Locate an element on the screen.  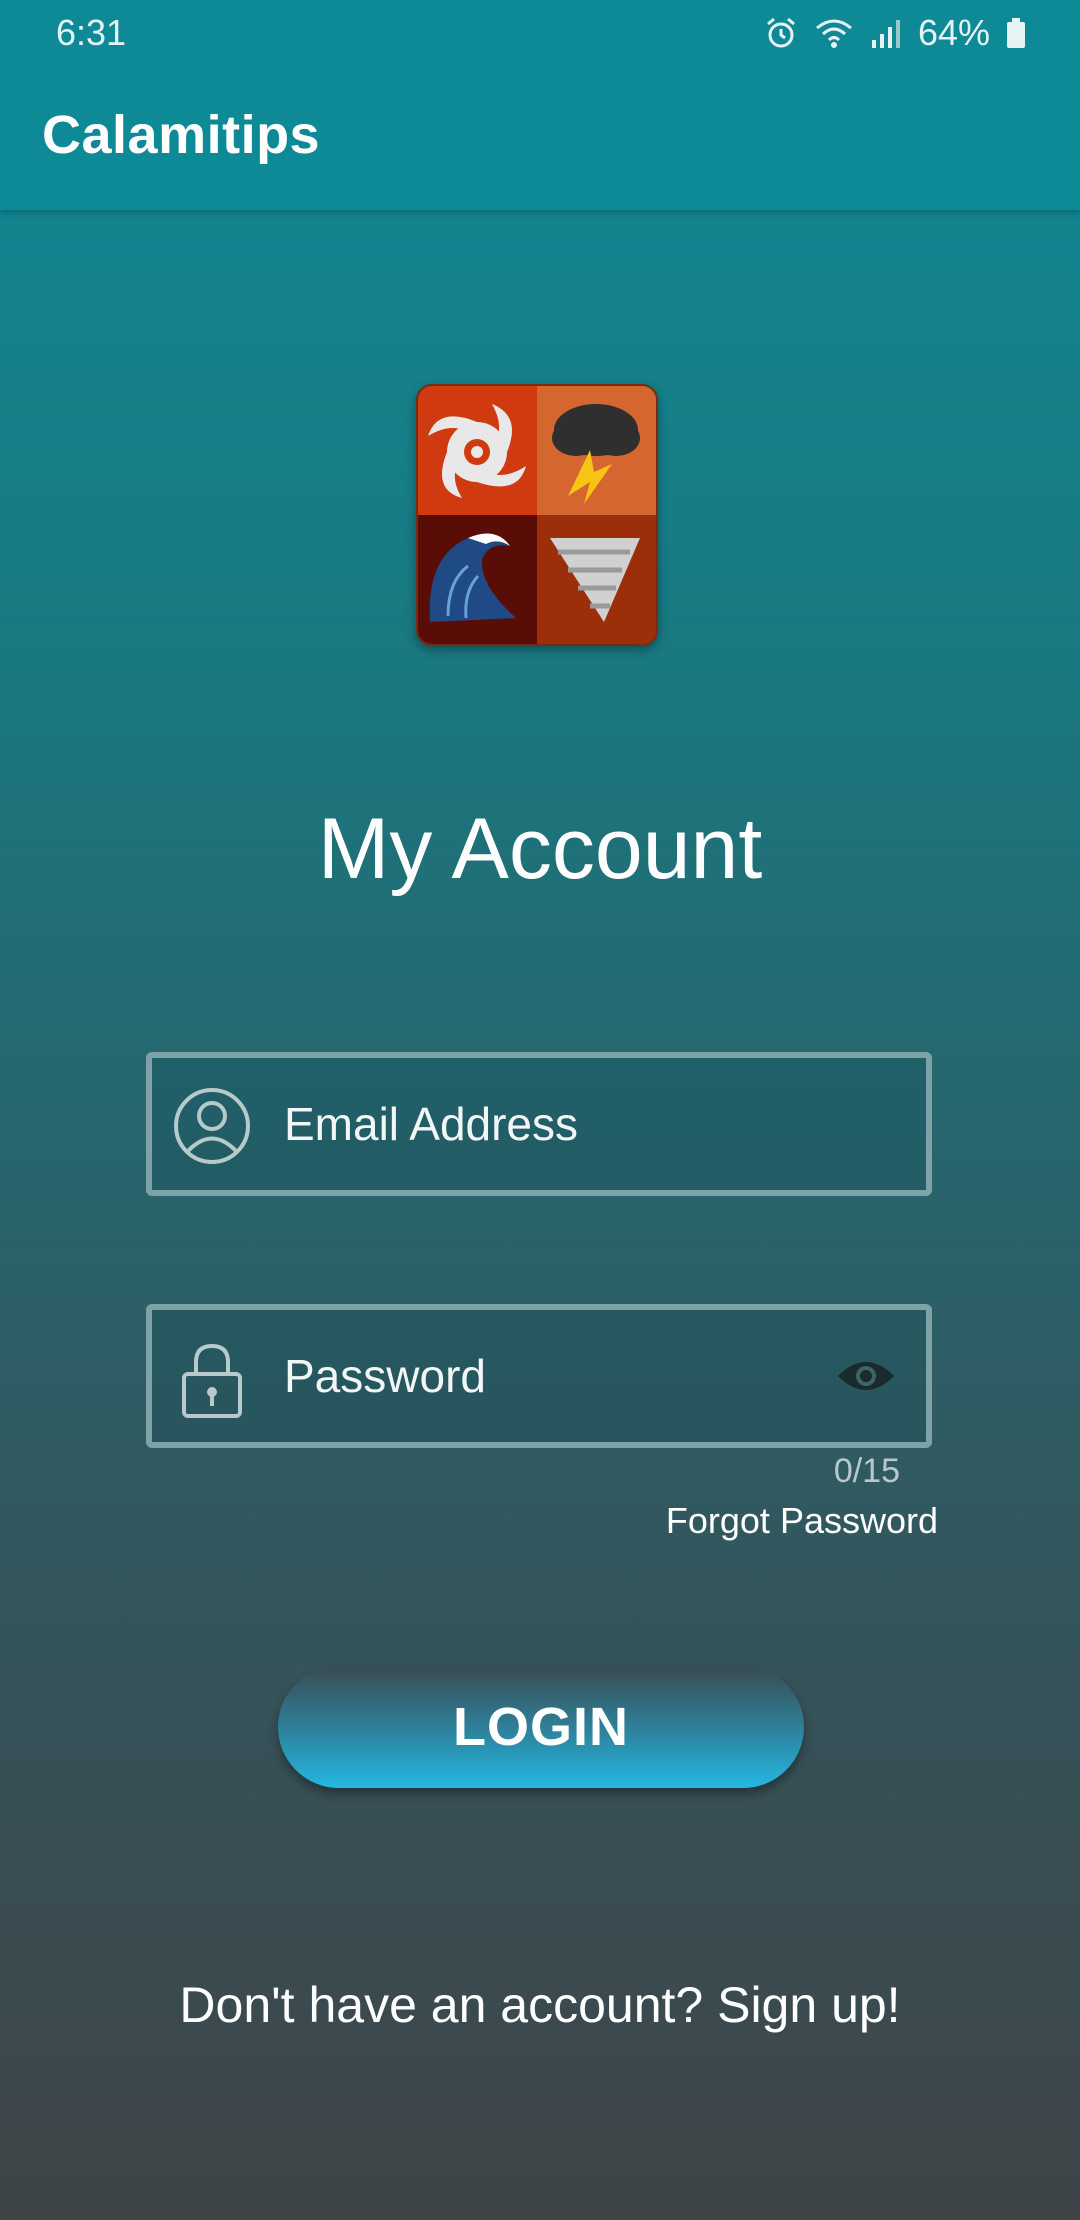
battery-icon is located at coordinates (1016, 33).